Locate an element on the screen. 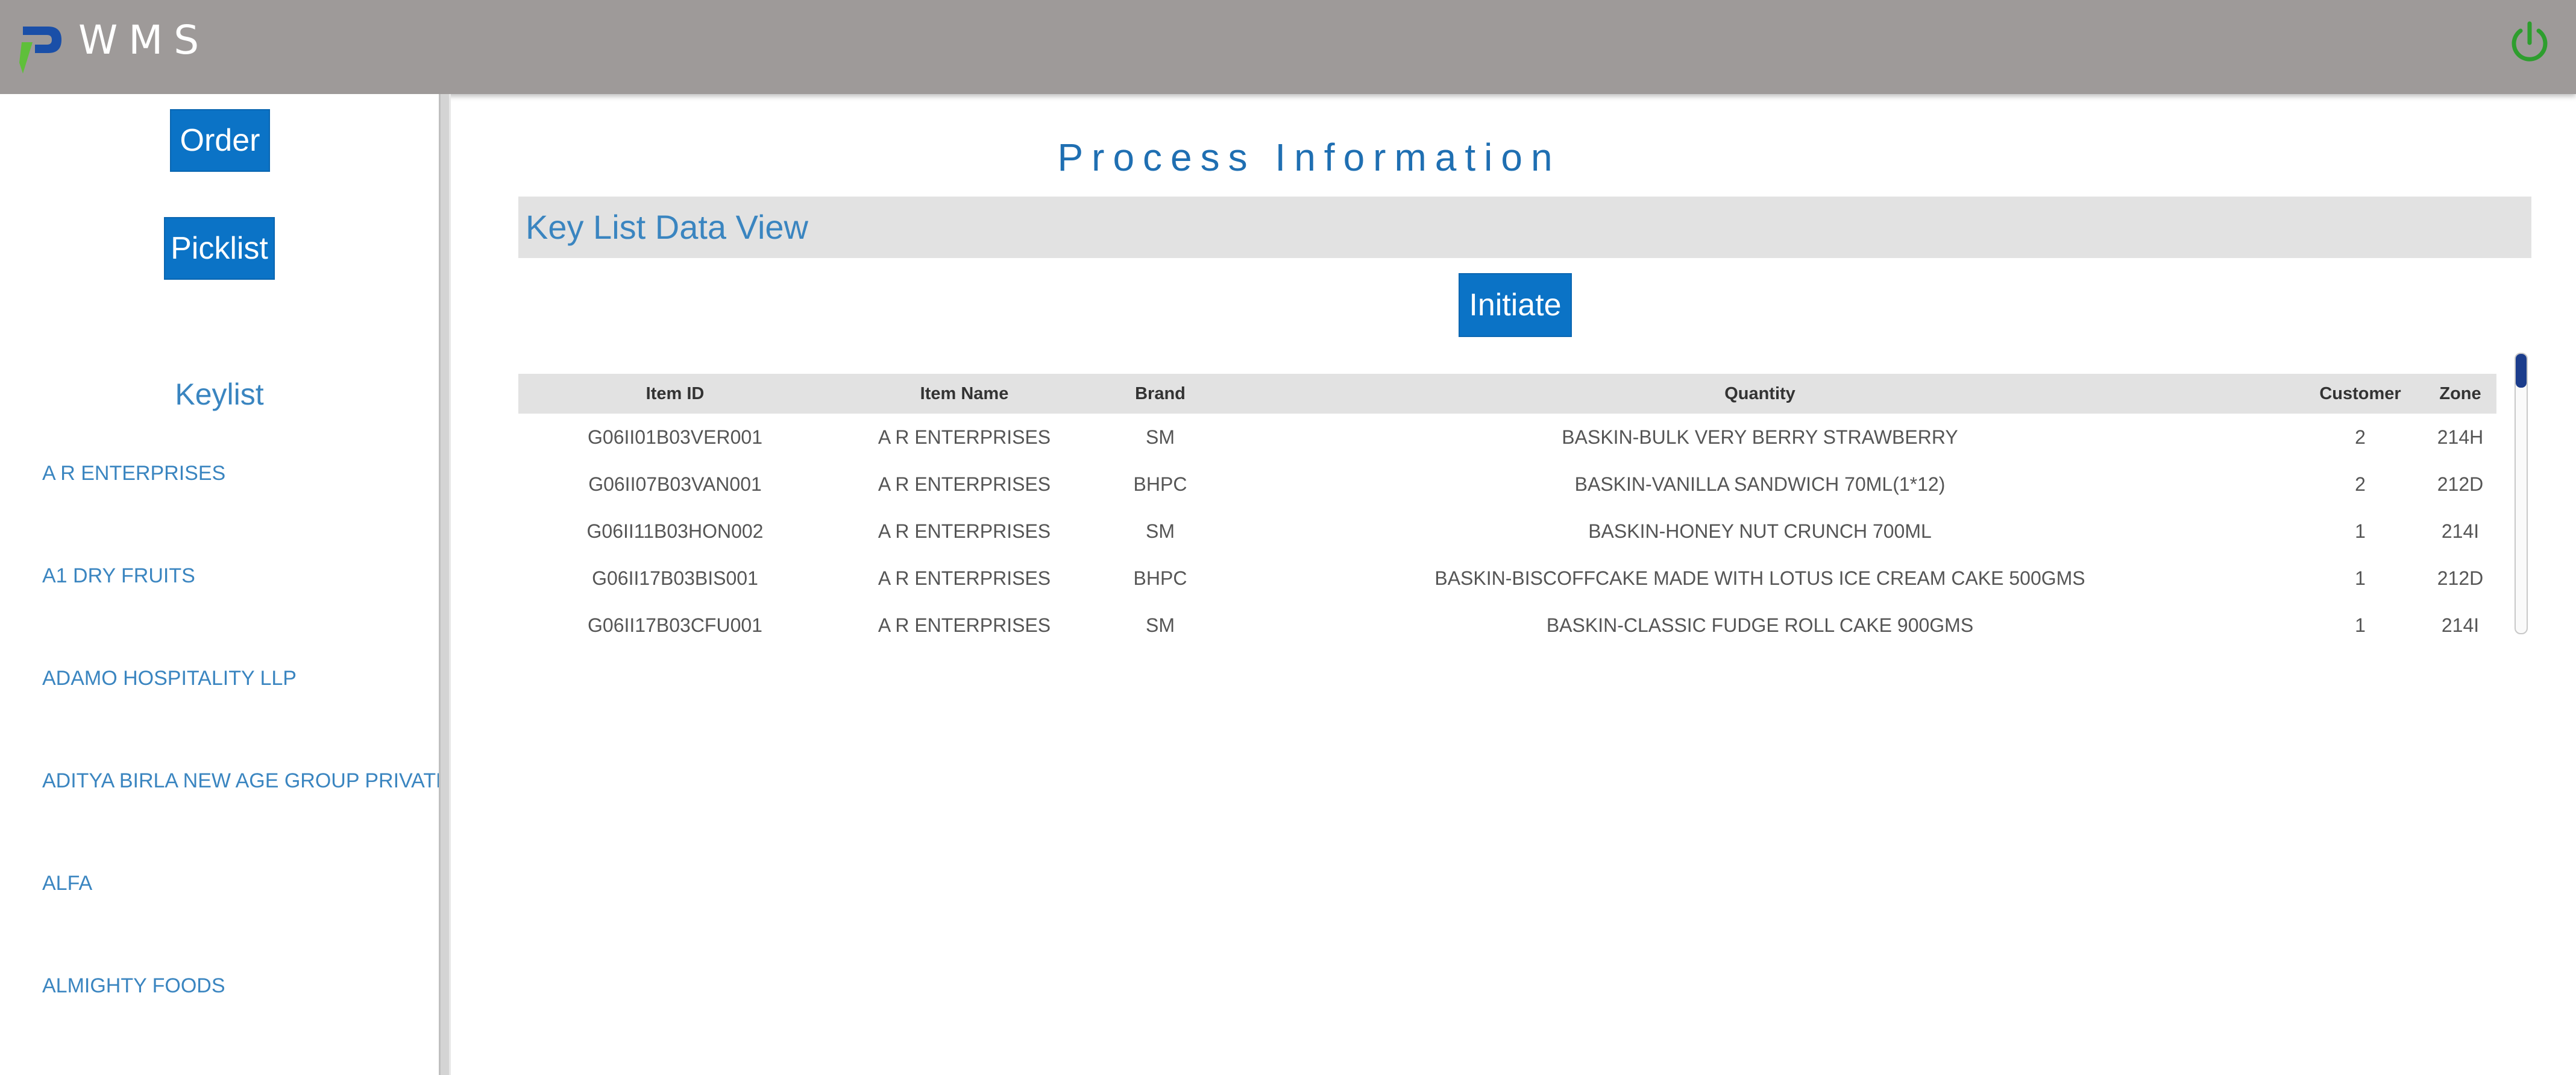 This screenshot has height=1075, width=2576. page-title: Process Information is located at coordinates (1309, 158).